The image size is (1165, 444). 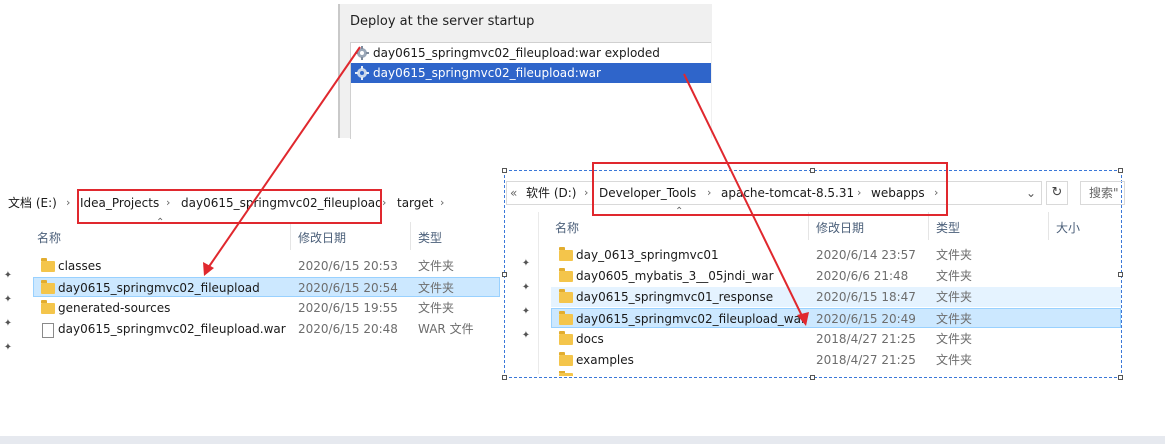 What do you see at coordinates (743, 196) in the screenshot?
I see `annotation-arrow-war` at bounding box center [743, 196].